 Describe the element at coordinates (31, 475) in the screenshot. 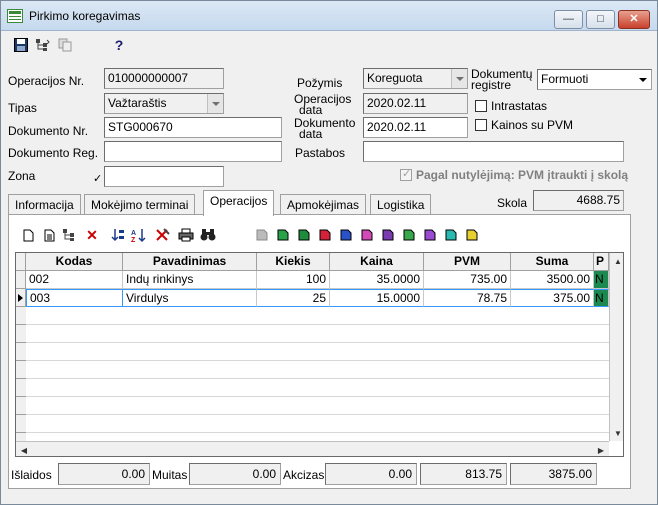

I see `islaidos-label: Išlaidos` at that location.